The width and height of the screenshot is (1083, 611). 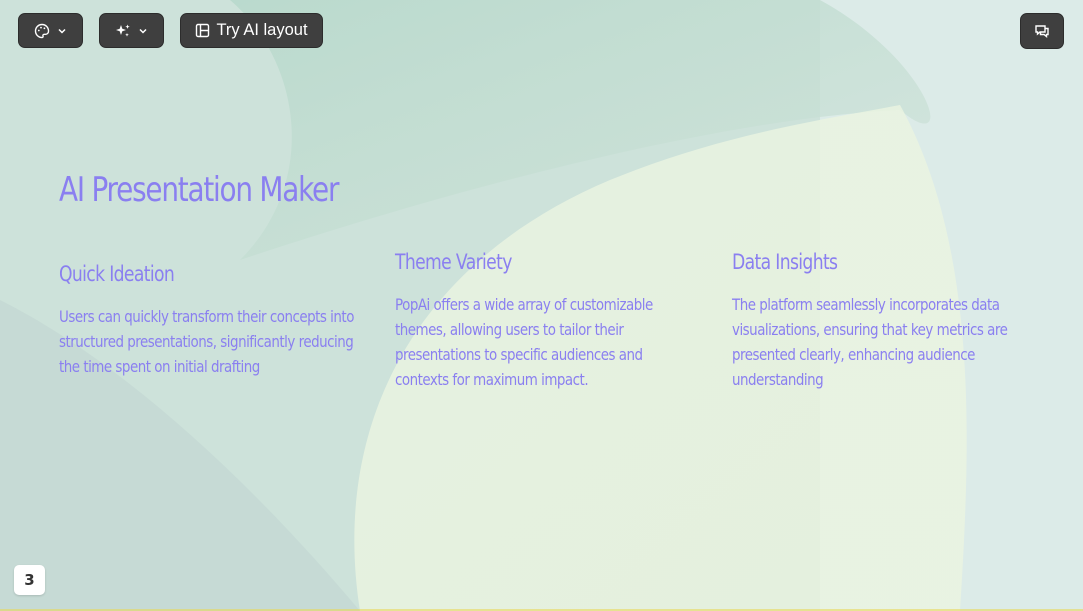 What do you see at coordinates (117, 274) in the screenshot?
I see `feature-heading: Quick Ideation` at bounding box center [117, 274].